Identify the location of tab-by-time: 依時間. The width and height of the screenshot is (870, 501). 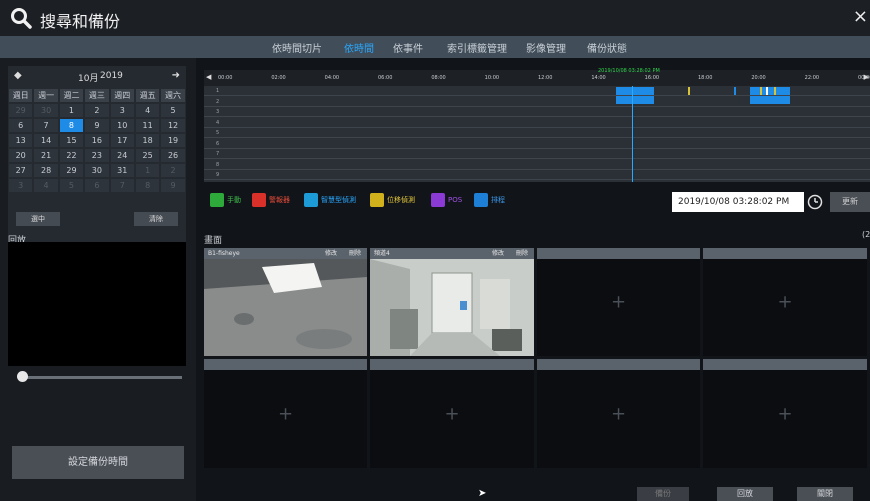
(359, 47).